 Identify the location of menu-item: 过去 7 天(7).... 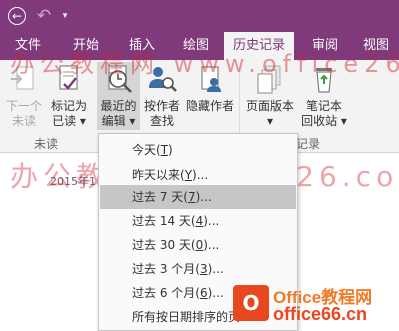
(198, 197).